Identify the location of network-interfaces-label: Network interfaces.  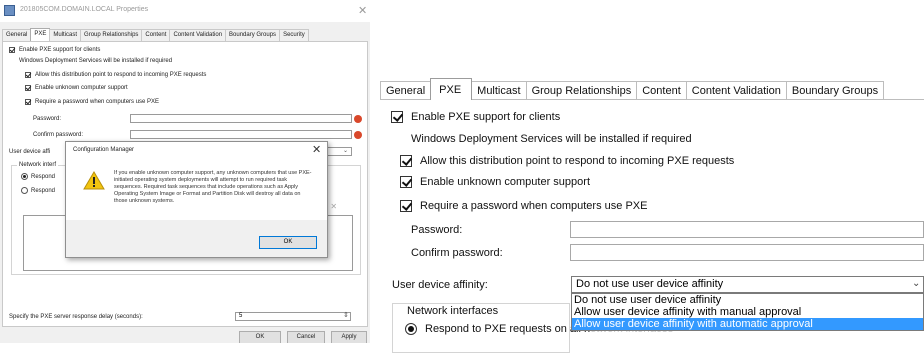
(453, 311).